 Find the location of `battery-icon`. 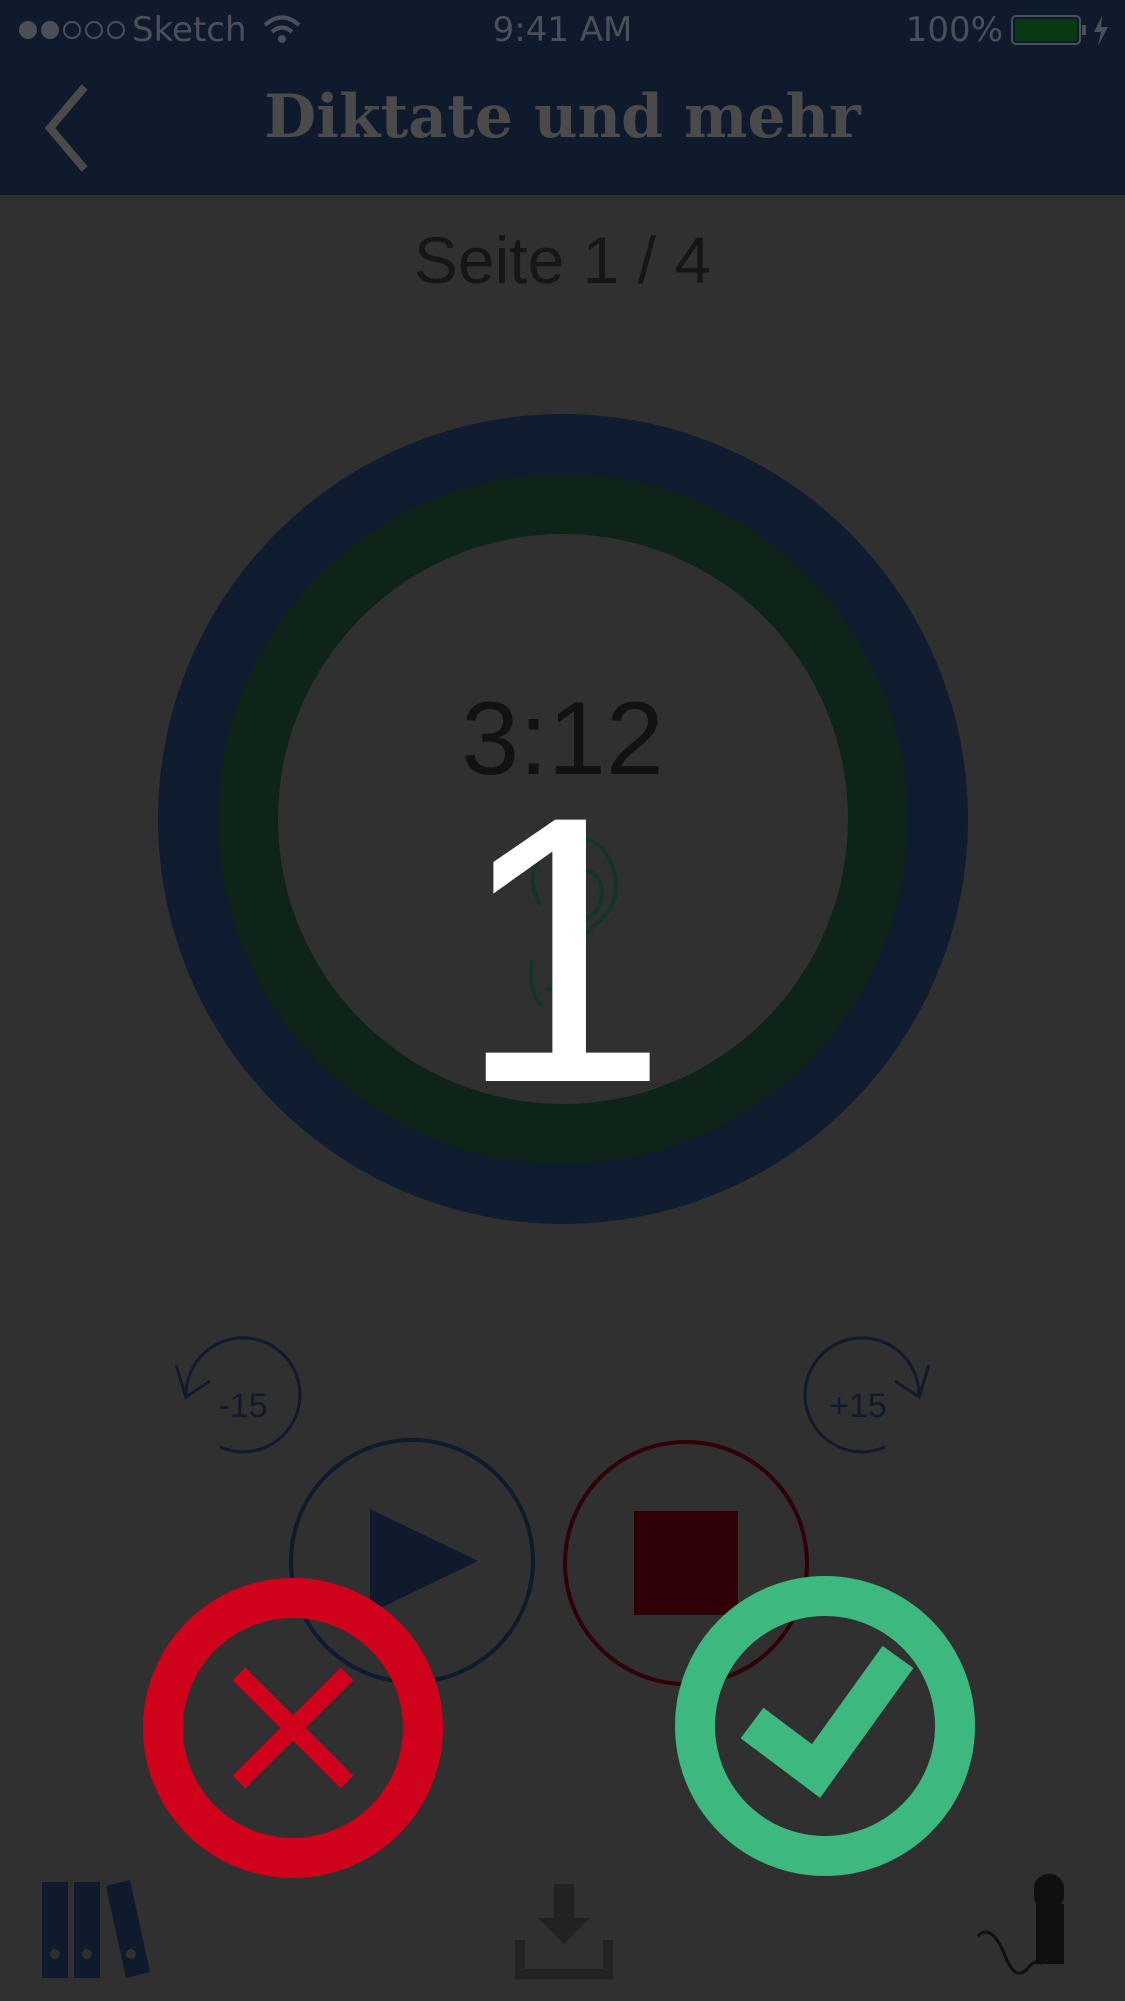

battery-icon is located at coordinates (1059, 30).